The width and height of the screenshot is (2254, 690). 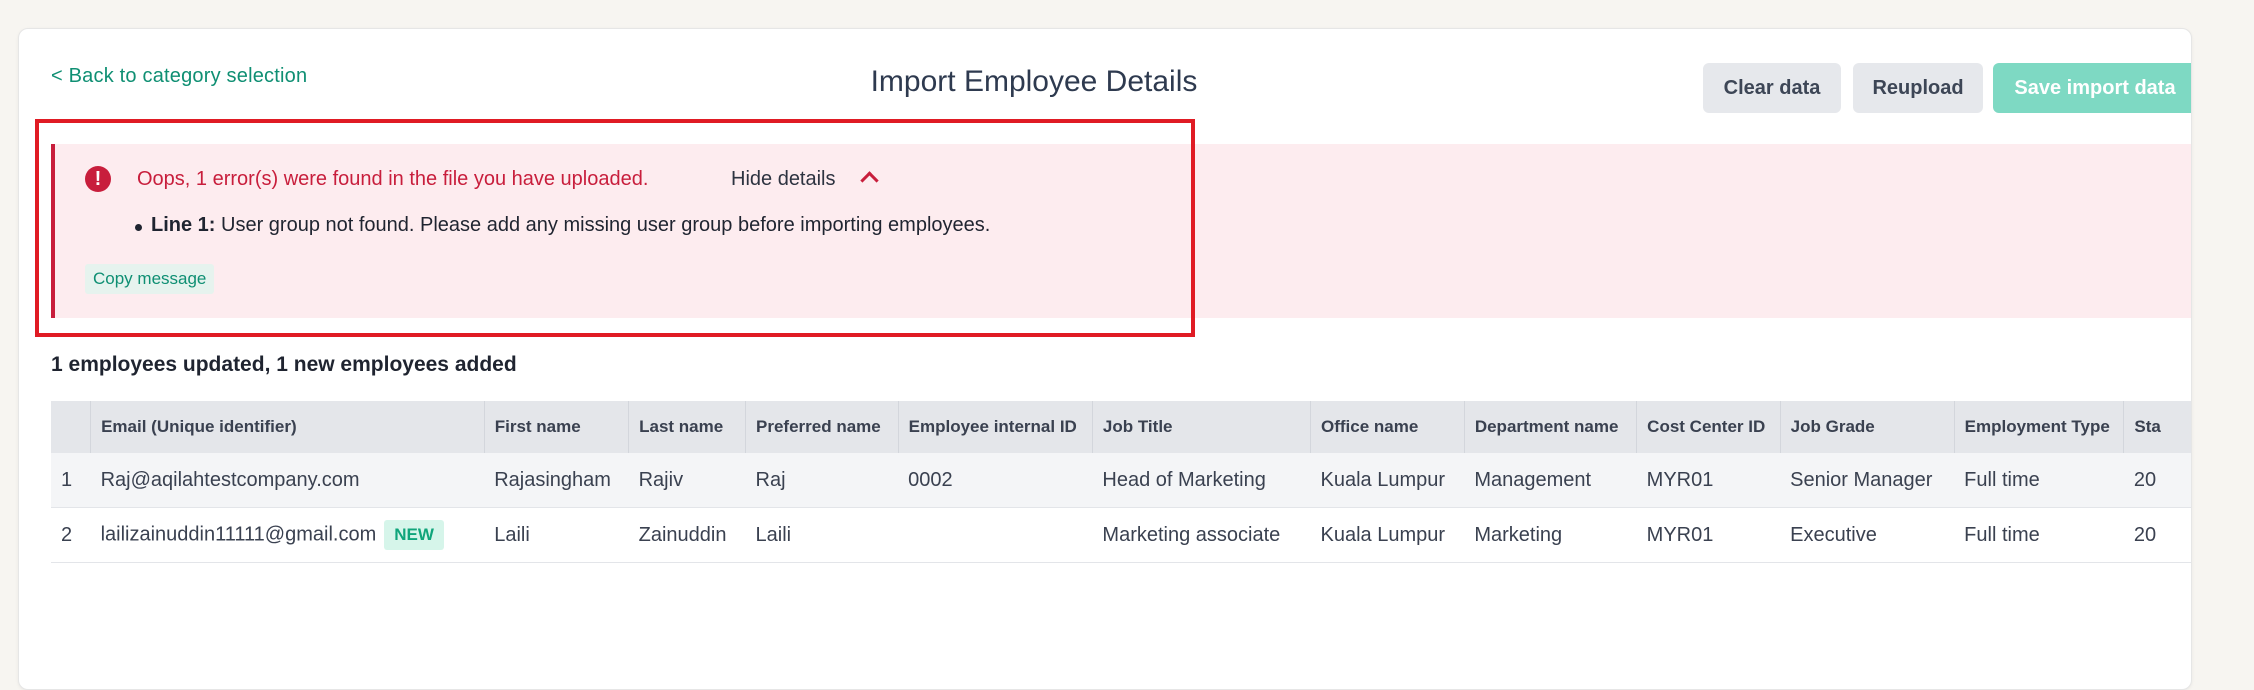 What do you see at coordinates (238, 534) in the screenshot?
I see `email-text: lailizainuddin11111@gmail.com` at bounding box center [238, 534].